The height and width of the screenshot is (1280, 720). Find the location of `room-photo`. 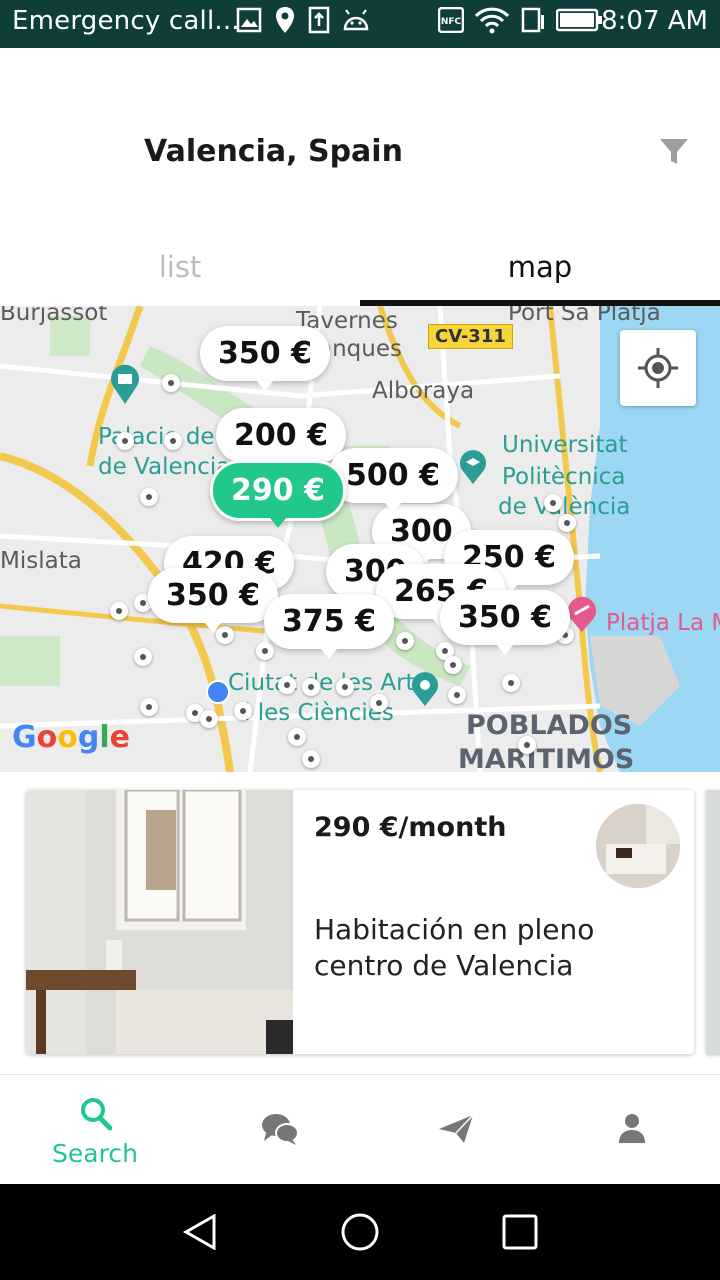

room-photo is located at coordinates (159, 922).